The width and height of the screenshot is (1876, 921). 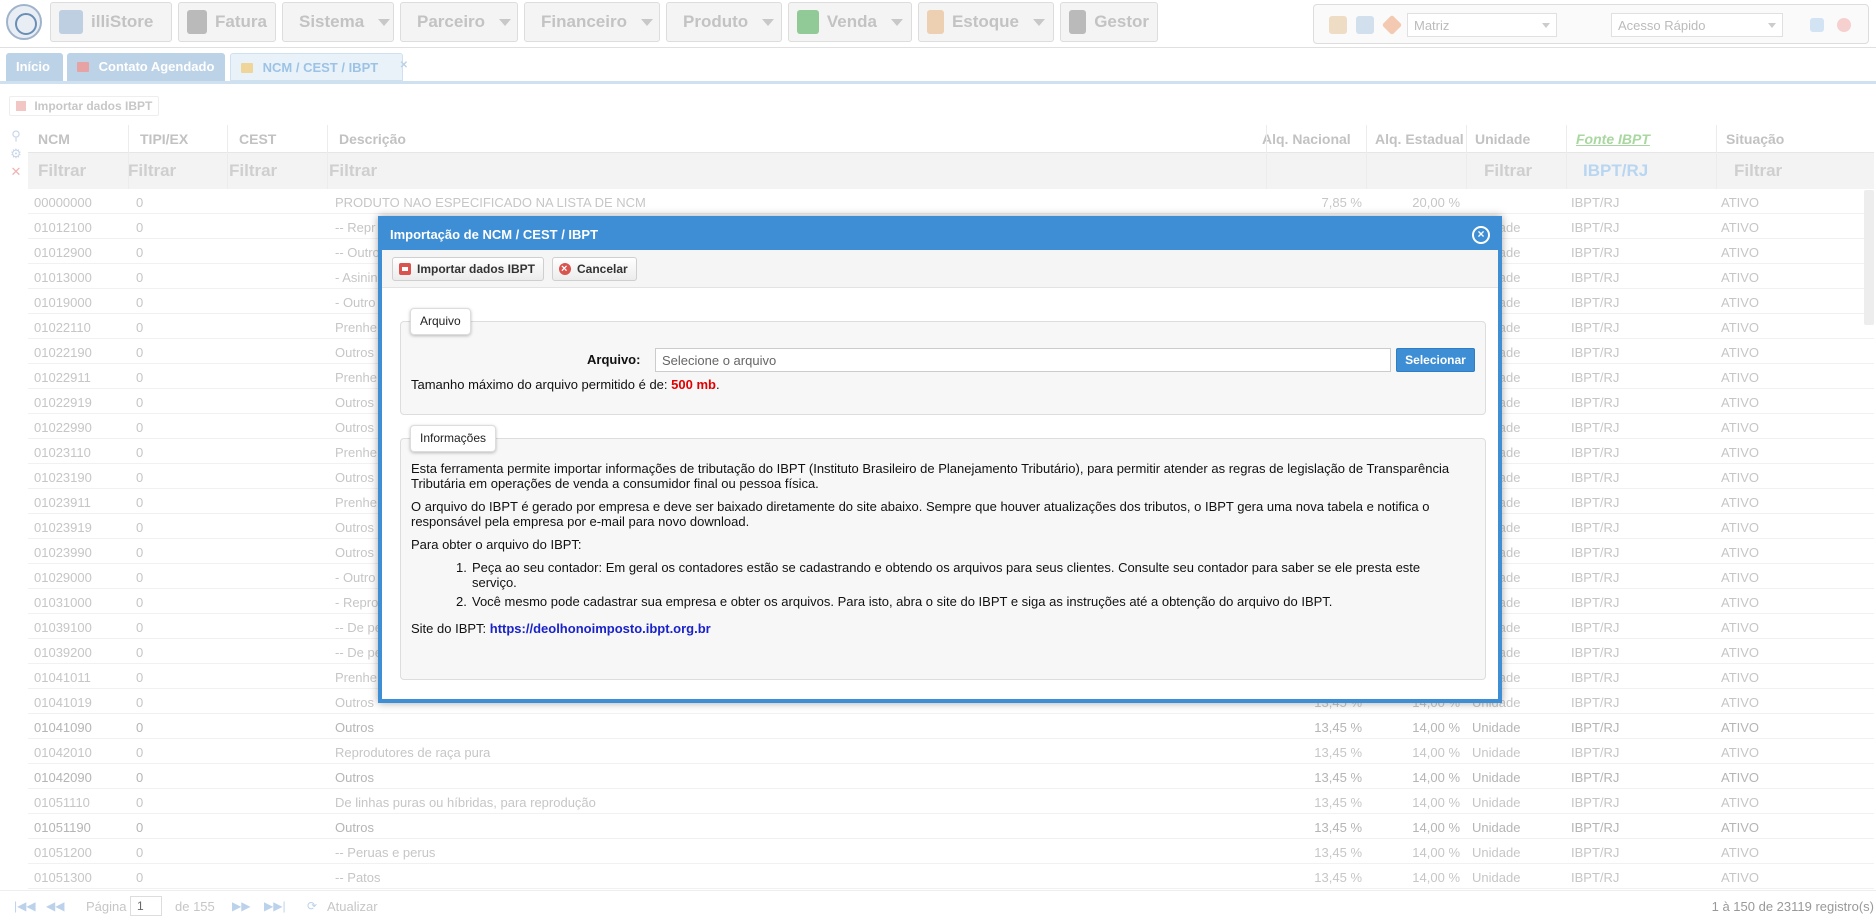 I want to click on close-tab-icon: ✕, so click(x=404, y=66).